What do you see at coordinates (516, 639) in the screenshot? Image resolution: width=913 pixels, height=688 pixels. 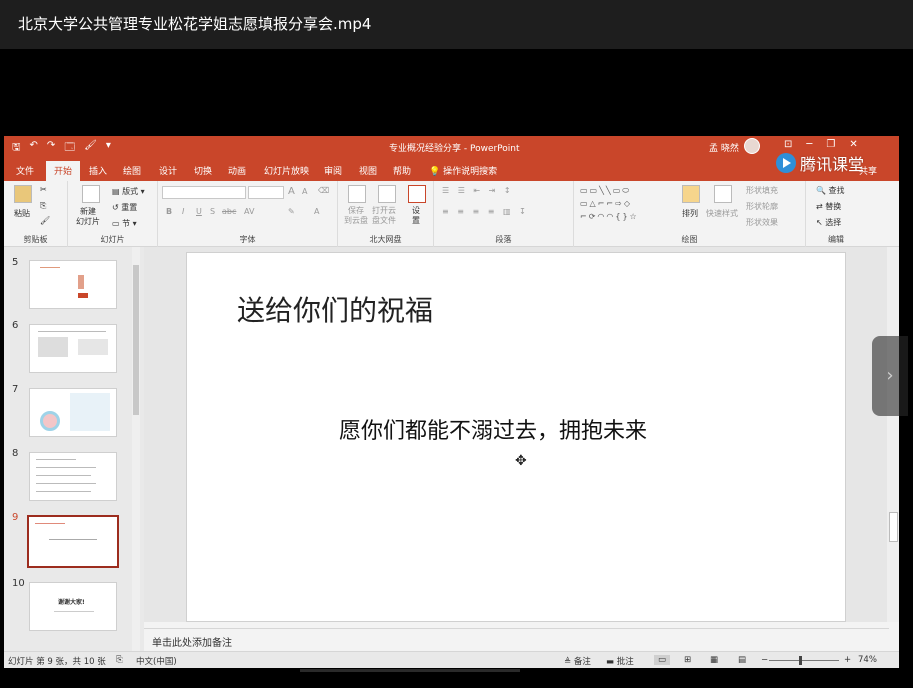 I see `notes-pane: 单击此处添加备注` at bounding box center [516, 639].